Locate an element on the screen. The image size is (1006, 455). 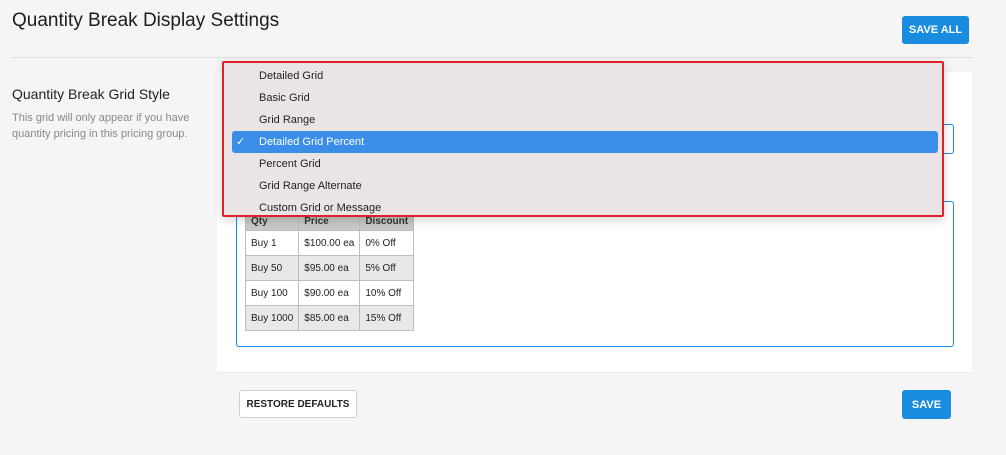
header-divider is located at coordinates (492, 57).